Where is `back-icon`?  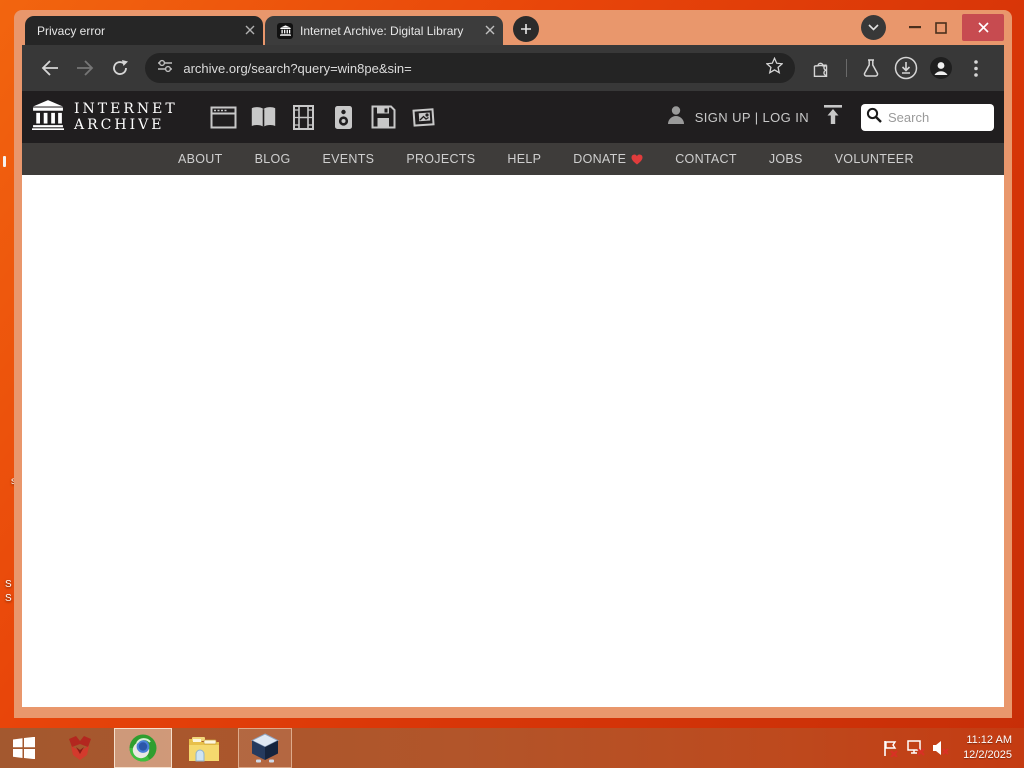 back-icon is located at coordinates (49, 68).